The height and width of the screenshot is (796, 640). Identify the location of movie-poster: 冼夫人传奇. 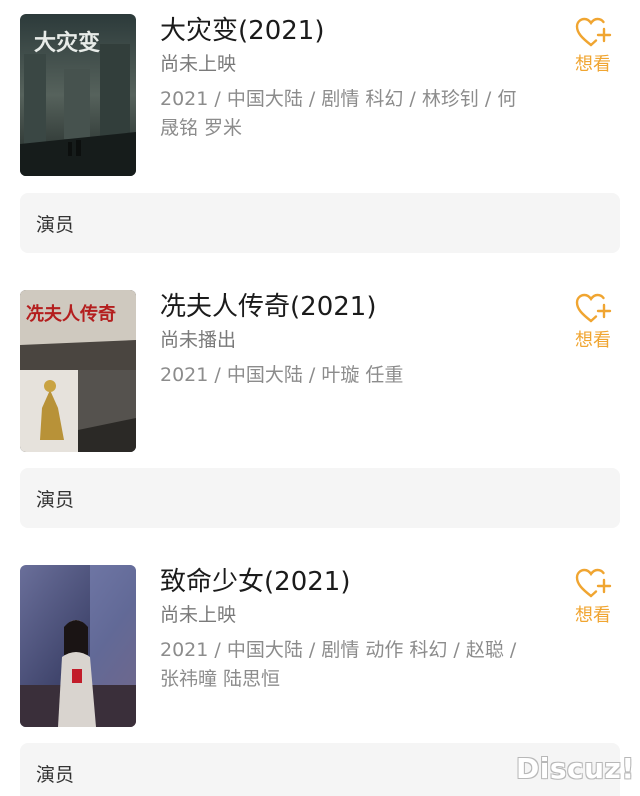
(78, 371).